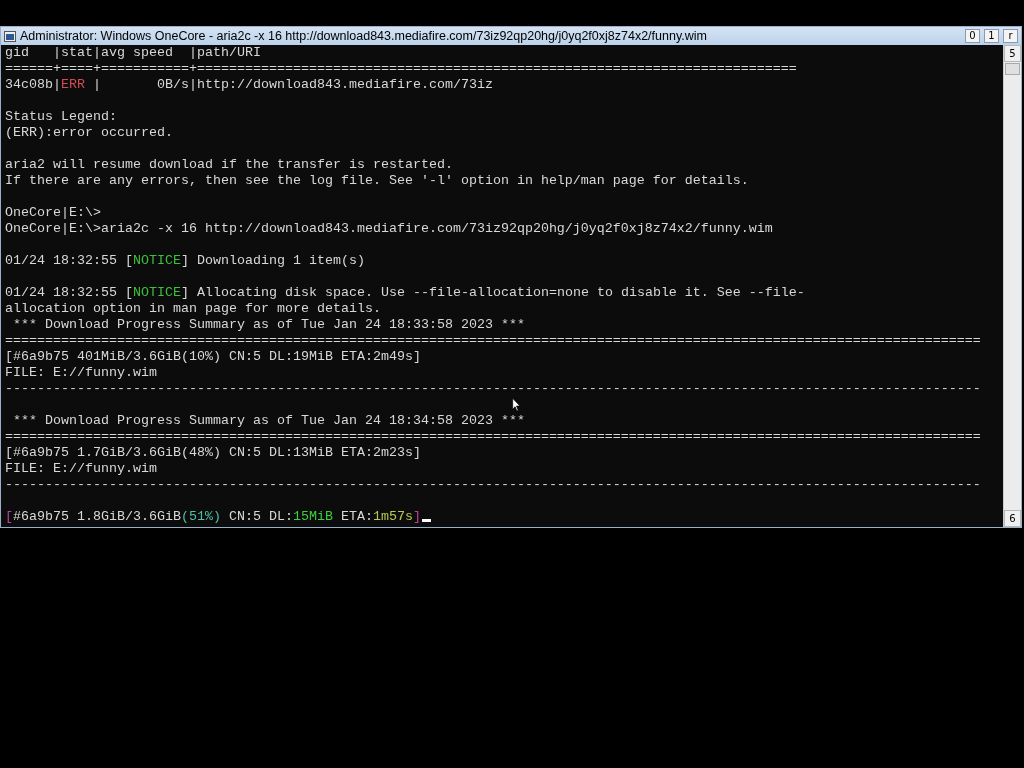  I want to click on console-line: *** Download Progress Summary as of Tue Jan 24 18:34:58 2023 ***, so click(269, 421).